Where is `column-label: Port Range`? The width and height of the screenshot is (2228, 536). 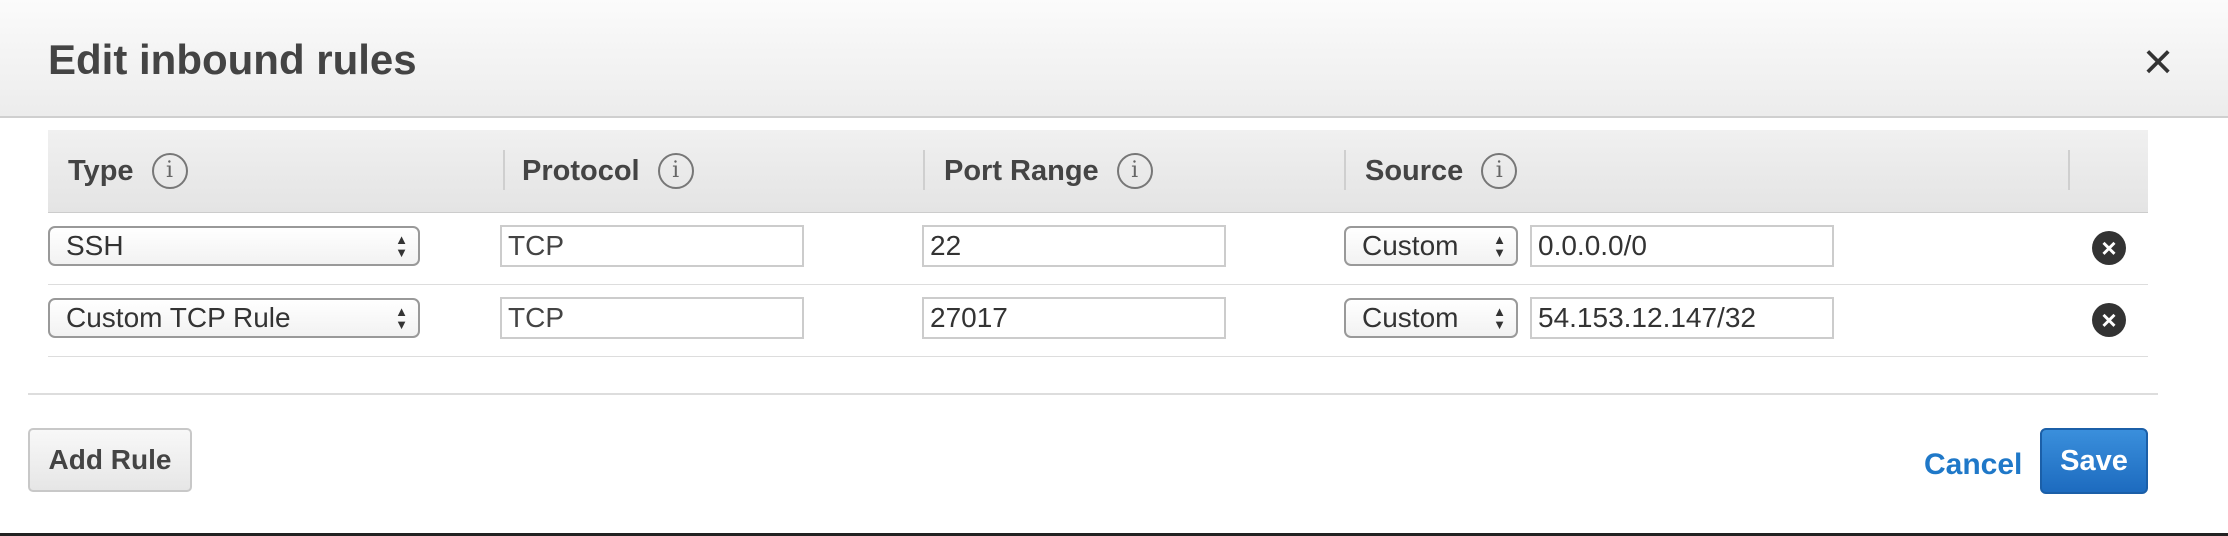
column-label: Port Range is located at coordinates (1021, 170).